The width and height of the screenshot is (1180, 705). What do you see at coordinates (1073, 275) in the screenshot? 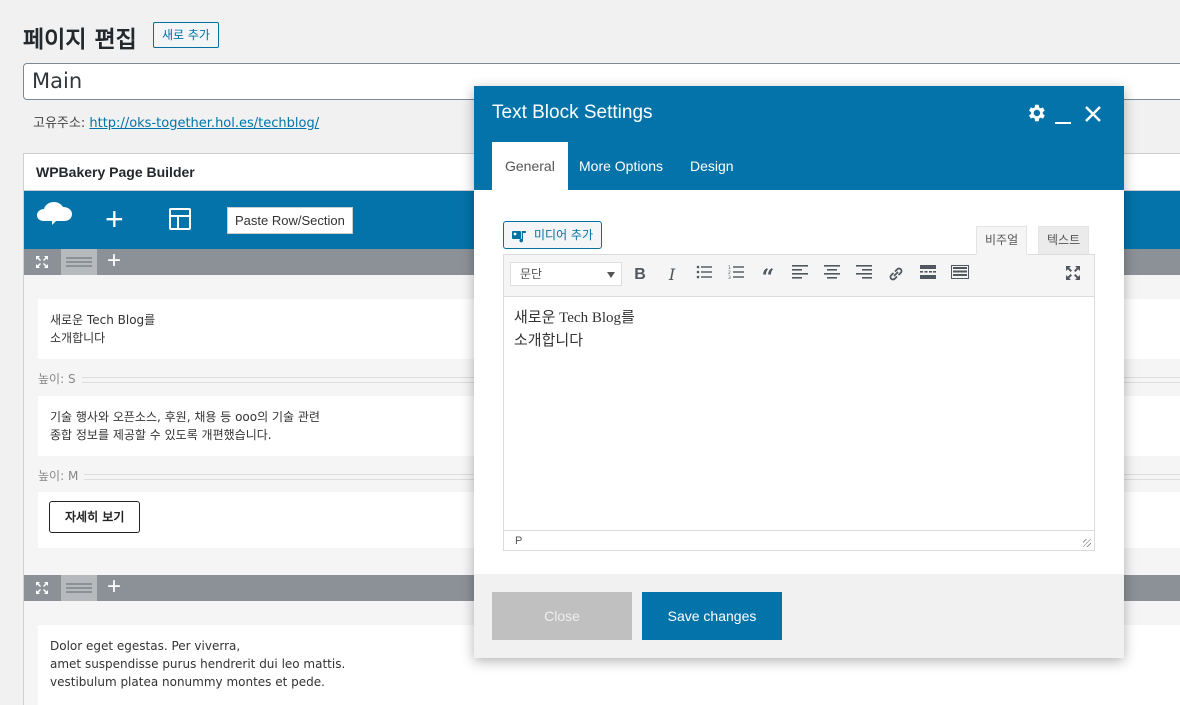
I see `fullscreen-icon` at bounding box center [1073, 275].